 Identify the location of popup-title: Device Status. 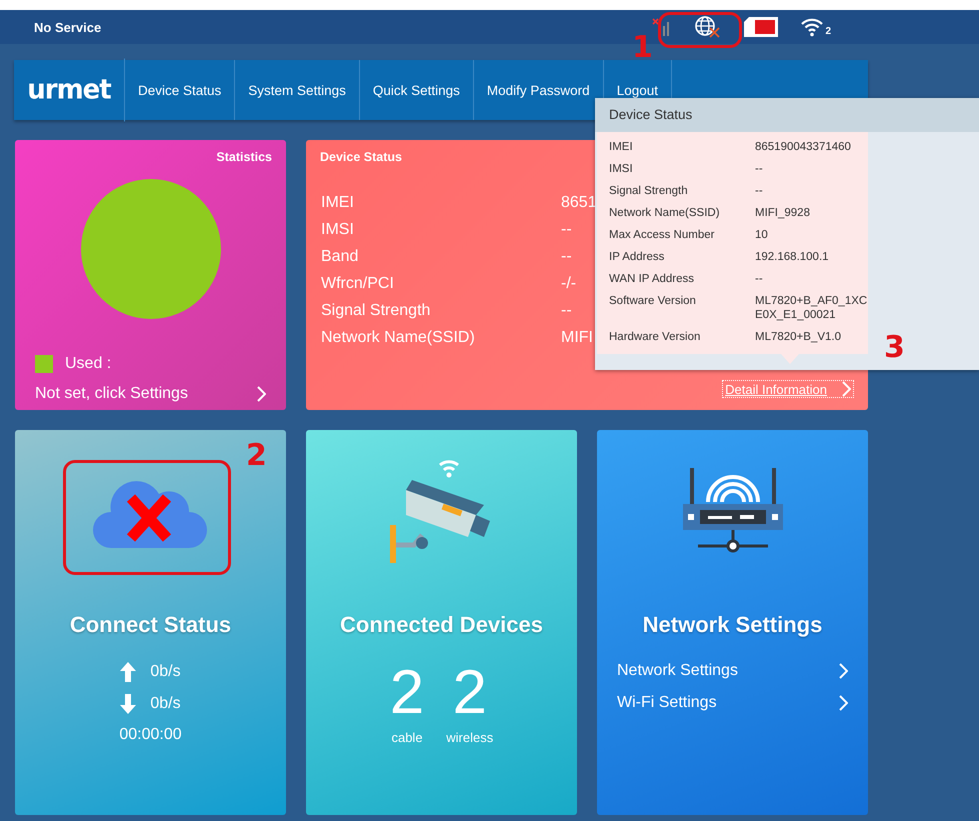
(787, 115).